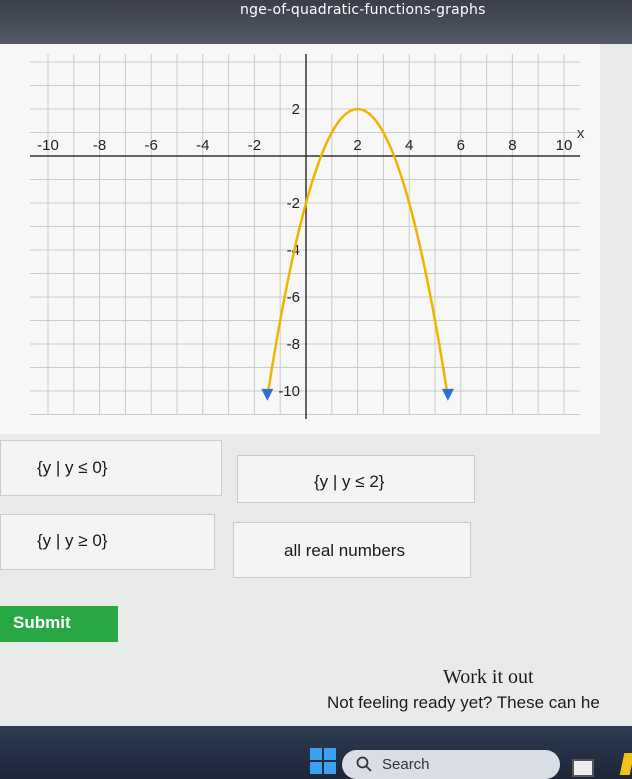 This screenshot has height=779, width=632. What do you see at coordinates (267, 394) in the screenshot?
I see `curve-arrow-left` at bounding box center [267, 394].